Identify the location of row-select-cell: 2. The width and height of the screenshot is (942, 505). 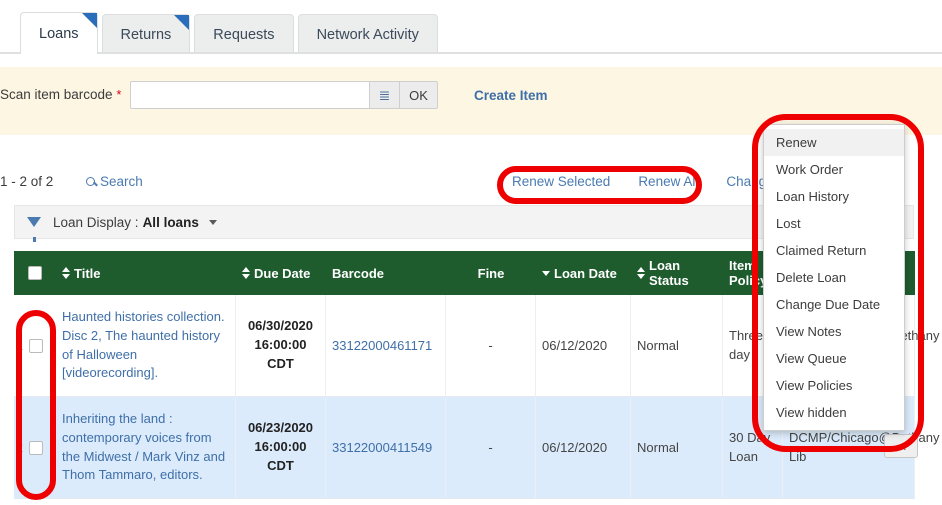
(35, 447).